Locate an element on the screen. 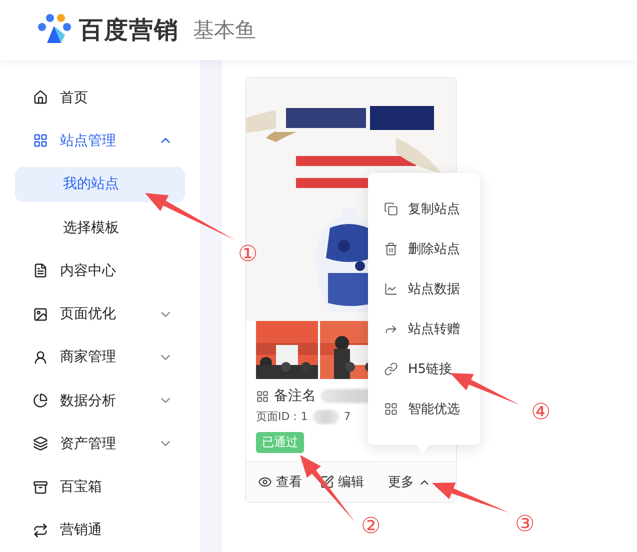 Image resolution: width=637 pixels, height=552 pixels. nav-item: 百宝箱 is located at coordinates (100, 487).